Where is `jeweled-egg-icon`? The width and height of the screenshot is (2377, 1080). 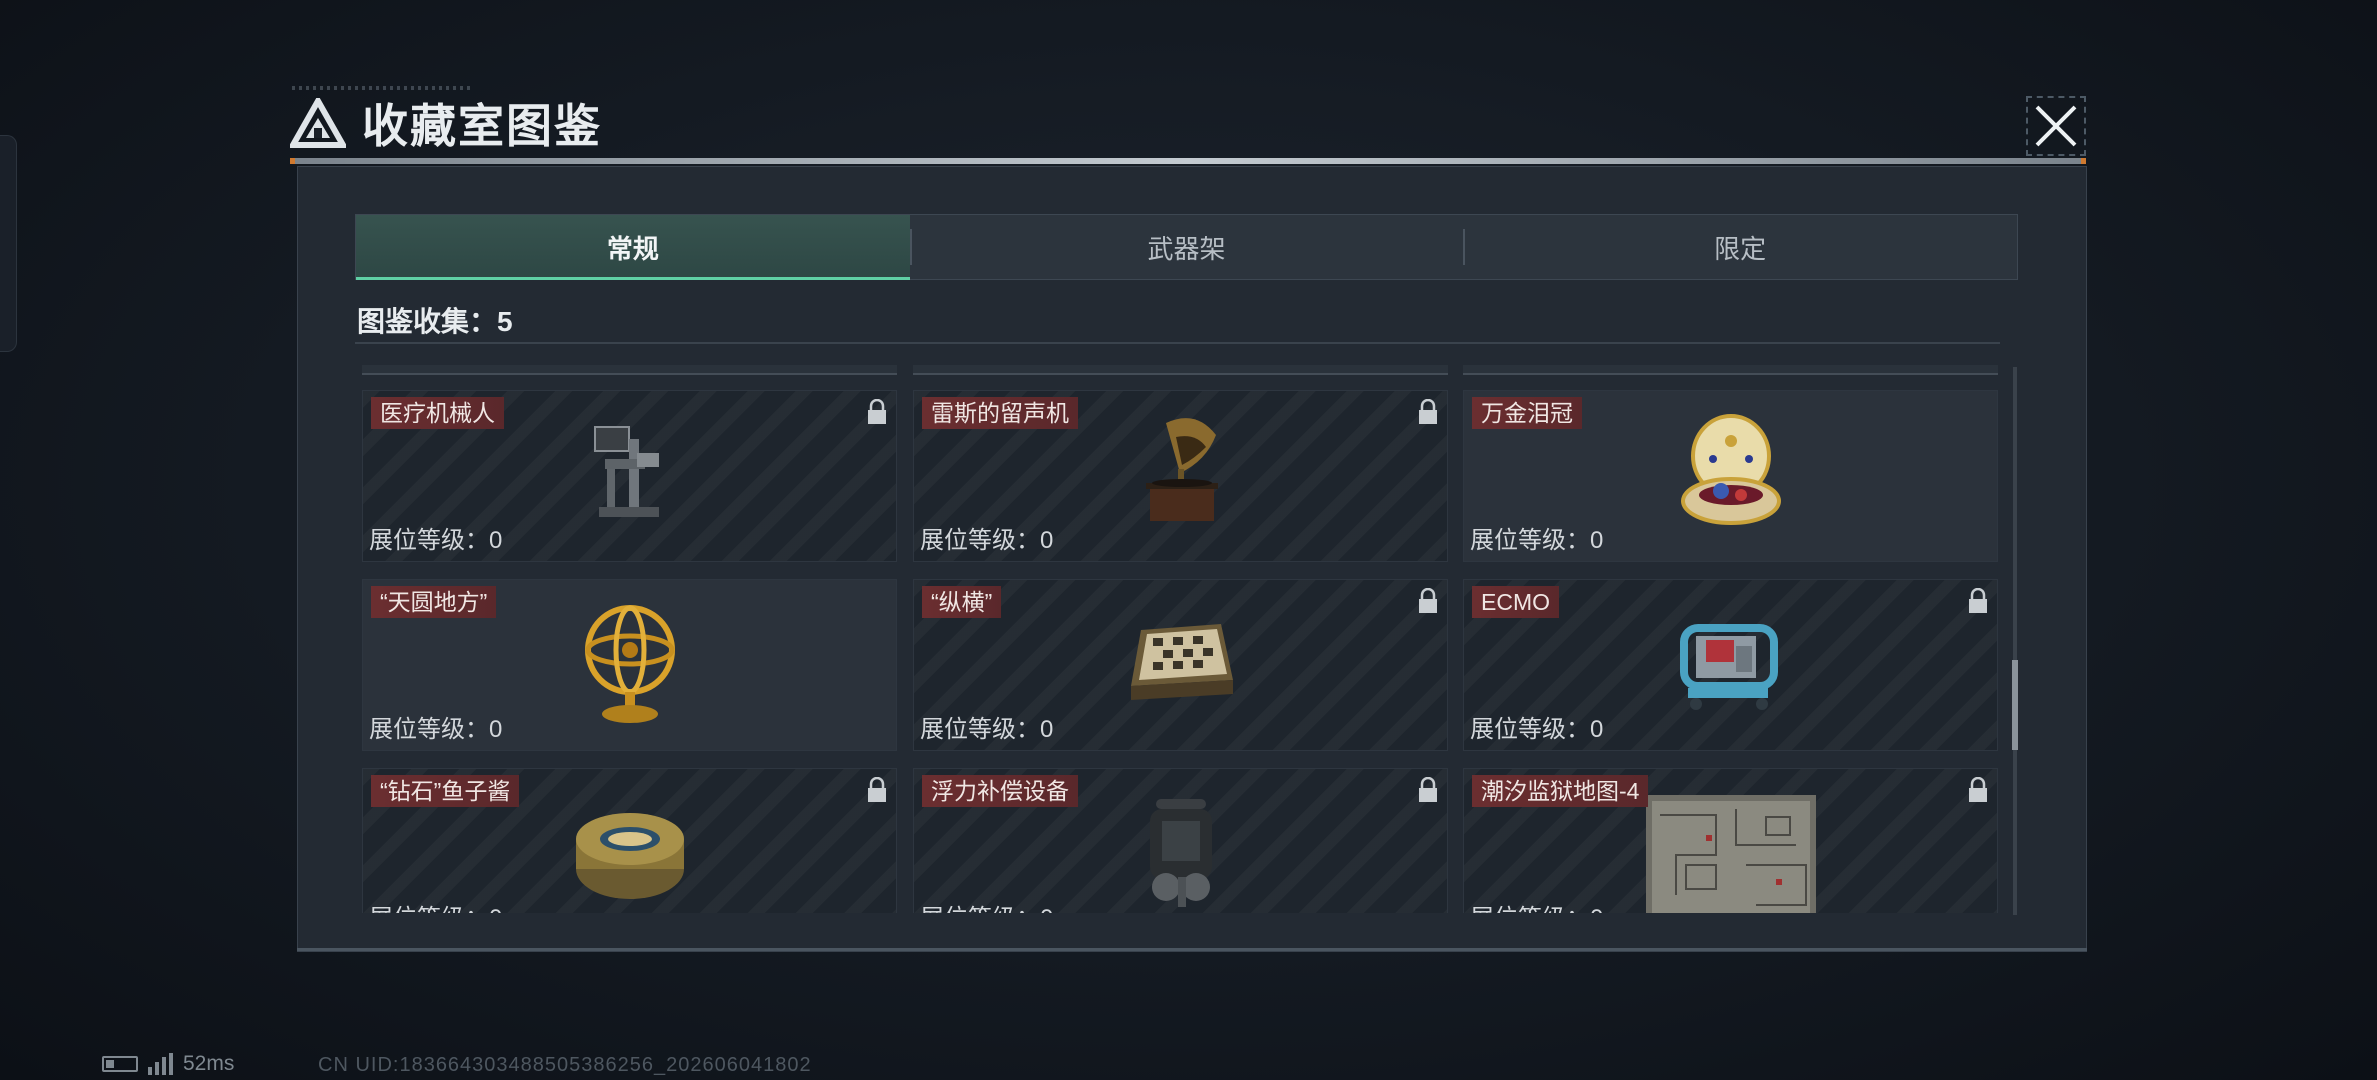
jeweled-egg-icon is located at coordinates (1730, 469).